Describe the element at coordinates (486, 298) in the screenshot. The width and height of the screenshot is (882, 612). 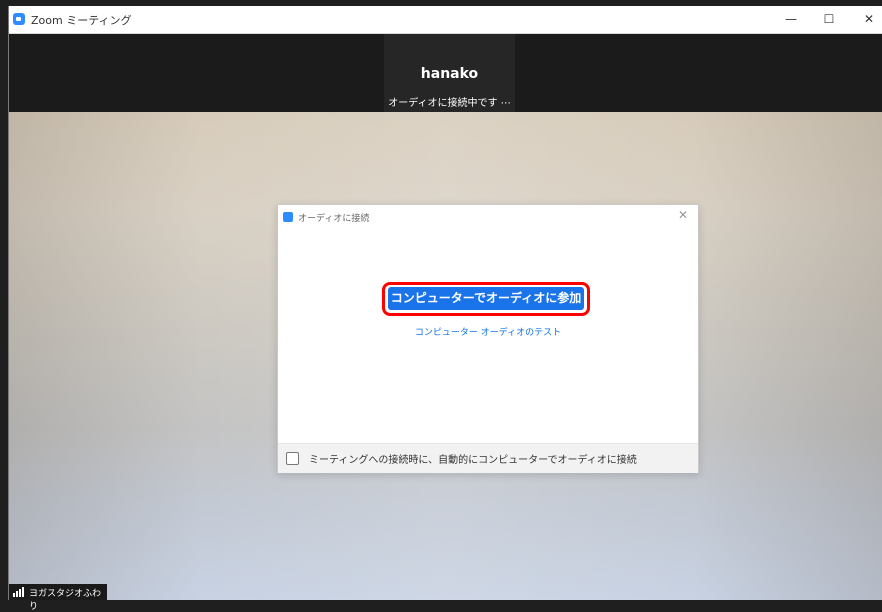
I see `join-computer-audio-button: コンピューターでオーディオに参加` at that location.